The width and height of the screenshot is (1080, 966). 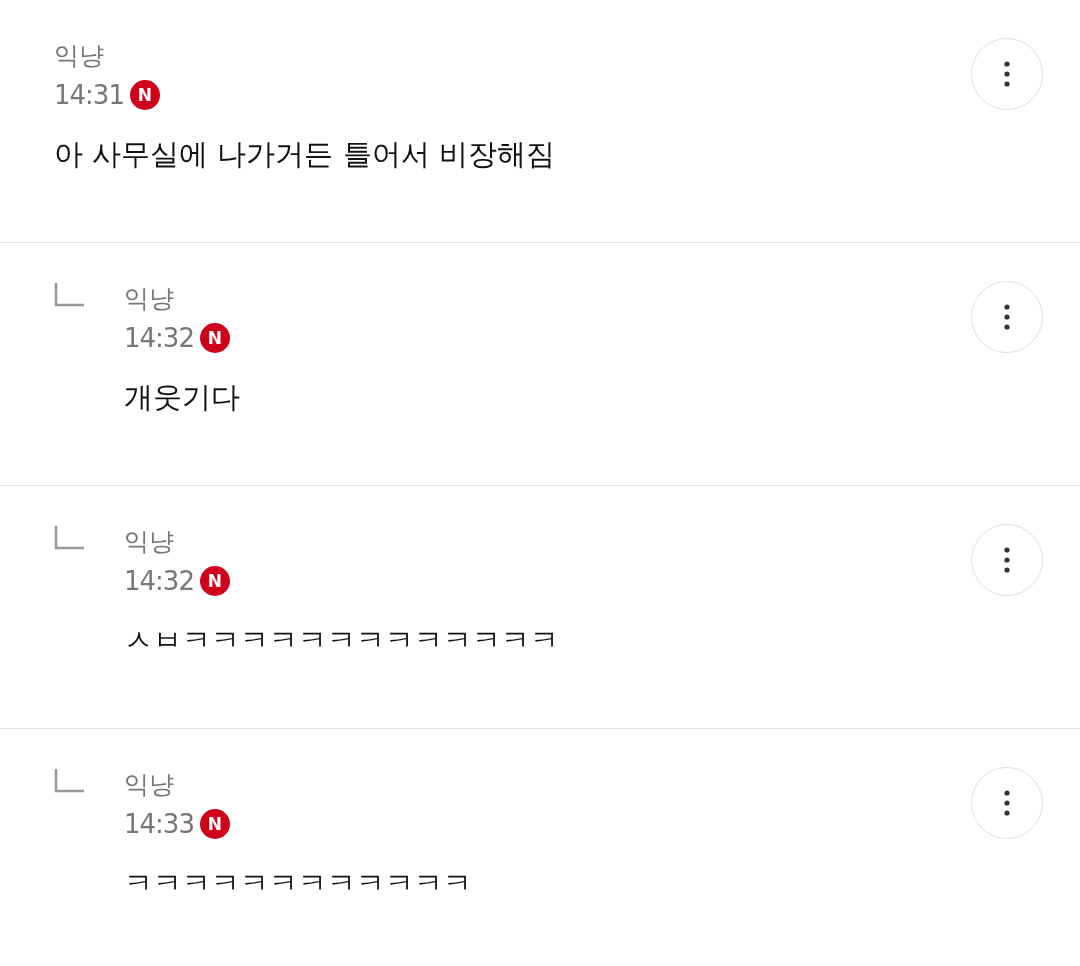 What do you see at coordinates (342, 640) in the screenshot?
I see `comment-text: ㅅㅂㅋㅋㅋㅋㅋㅋㅋㅋㅋㅋㅋㅋㅋ` at bounding box center [342, 640].